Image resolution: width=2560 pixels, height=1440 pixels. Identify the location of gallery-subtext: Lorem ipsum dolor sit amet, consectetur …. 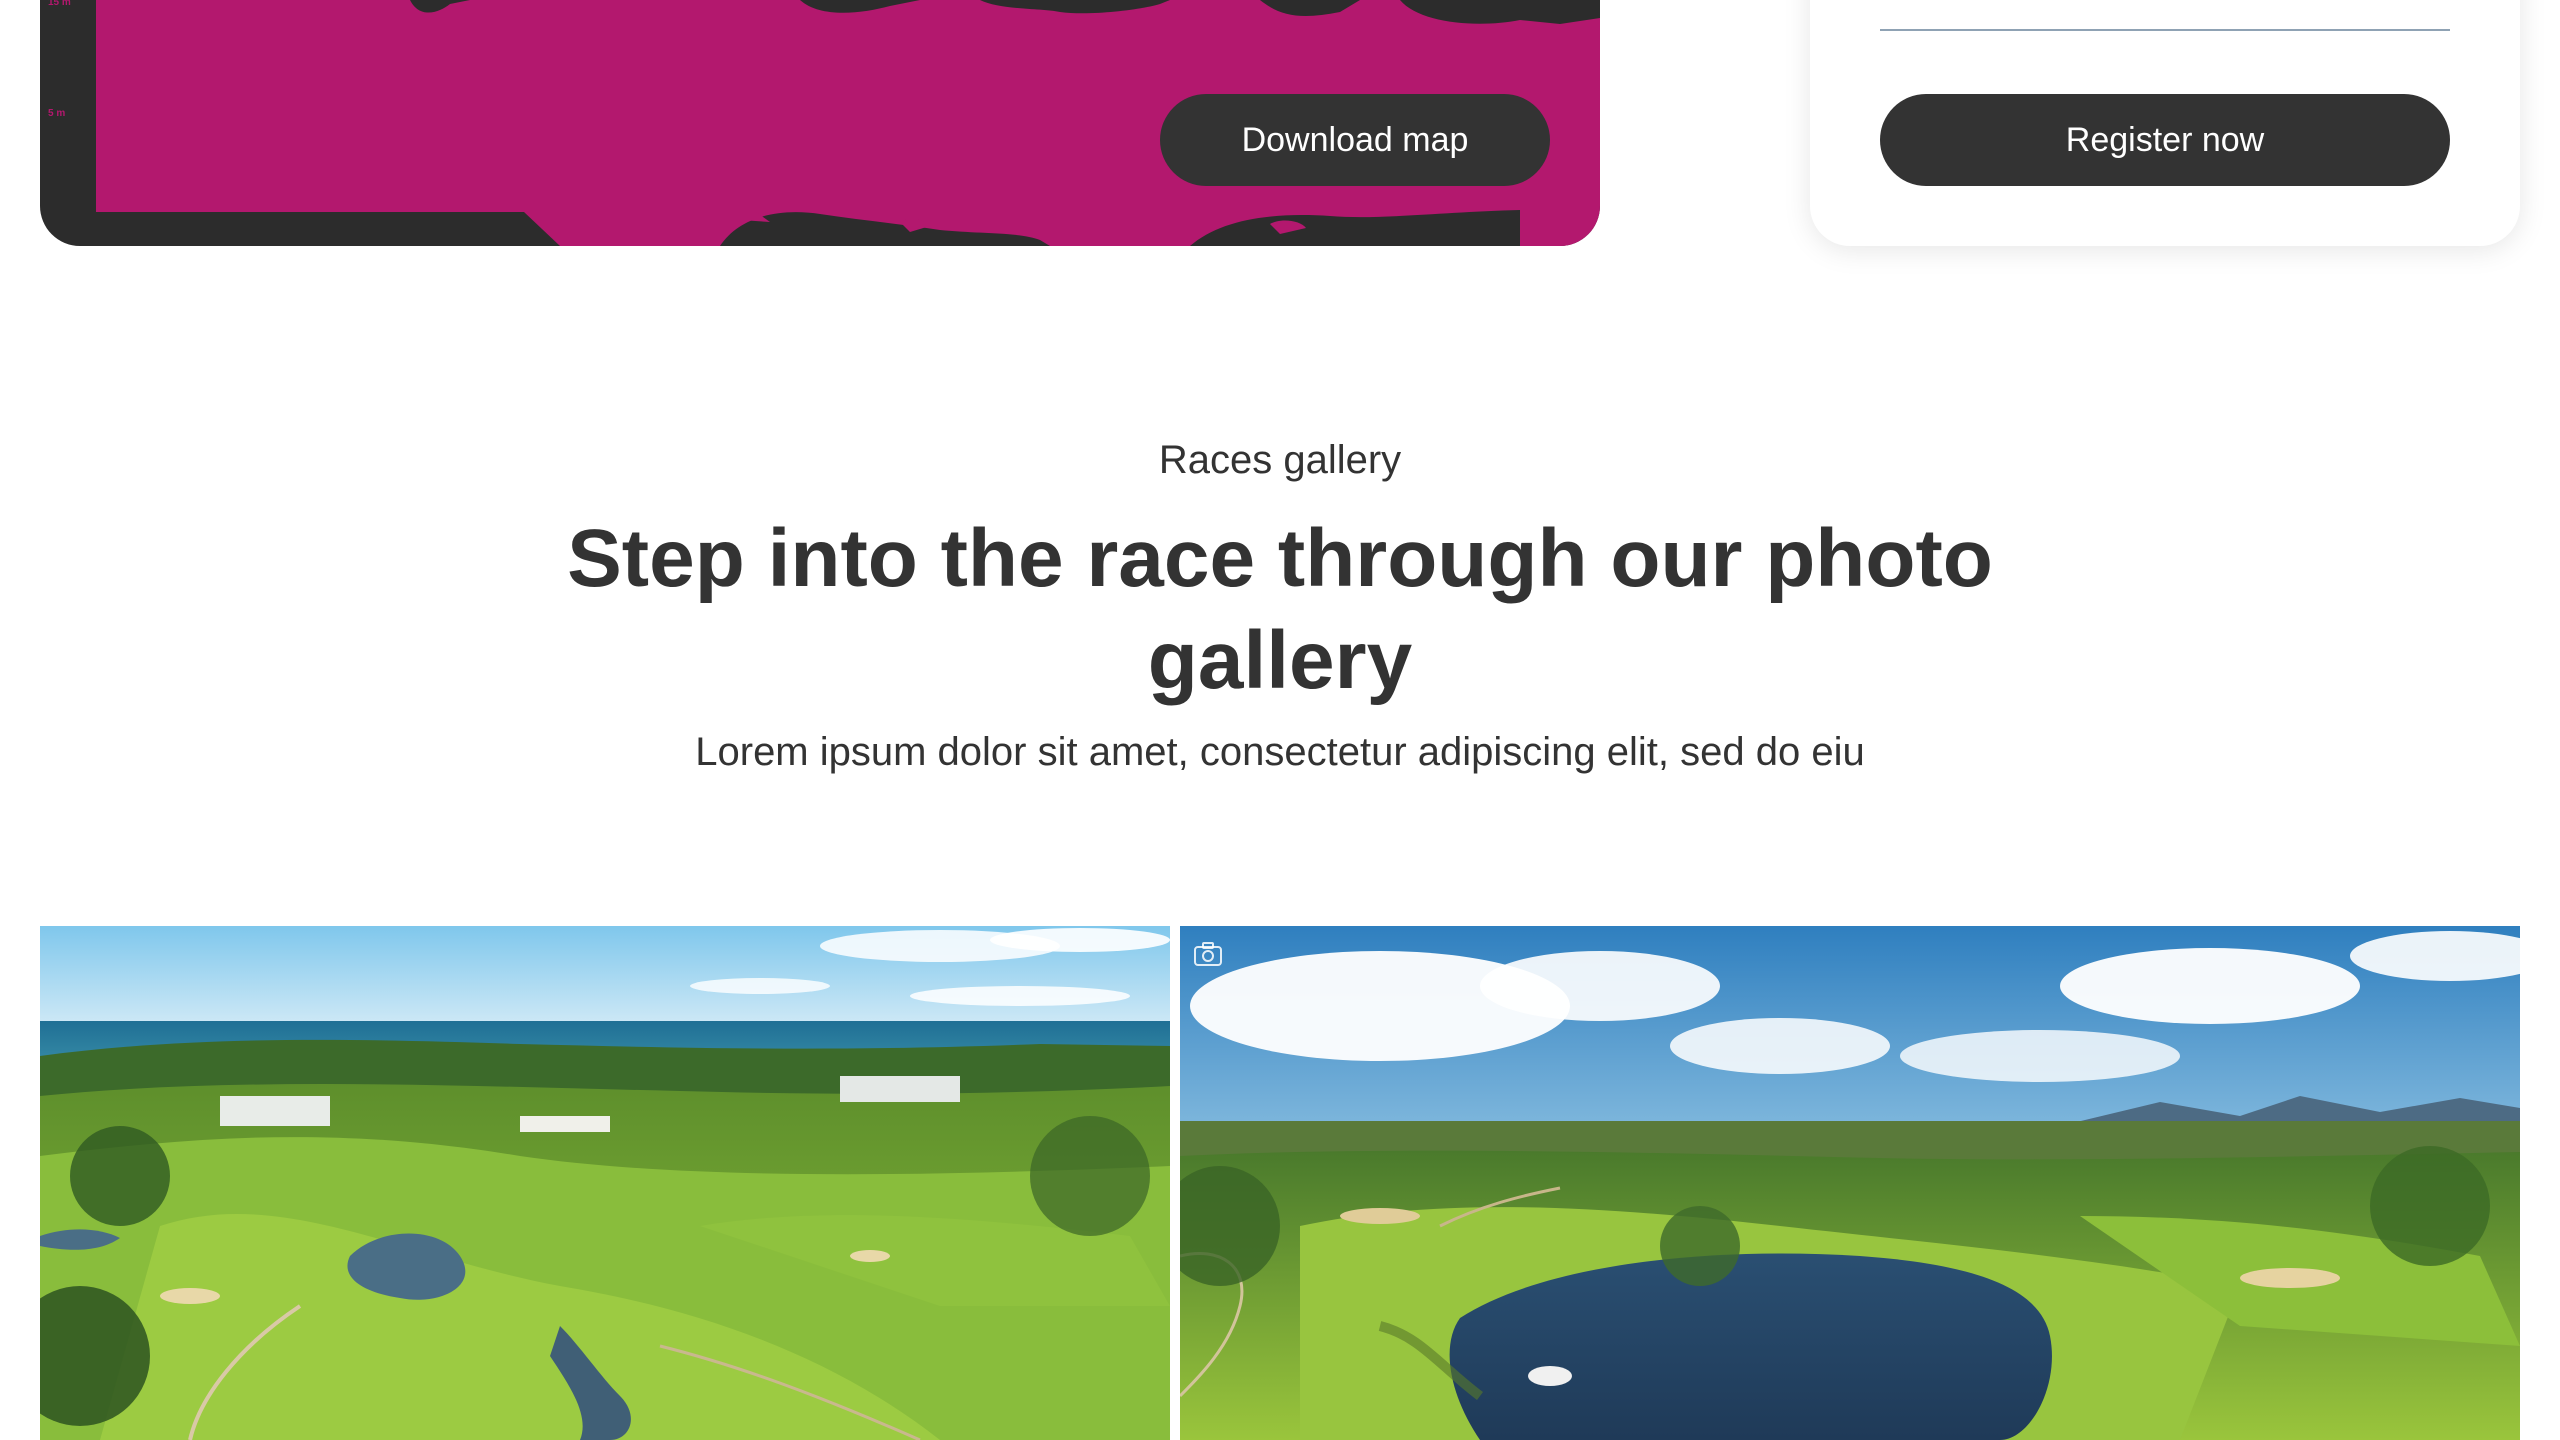
(1280, 752).